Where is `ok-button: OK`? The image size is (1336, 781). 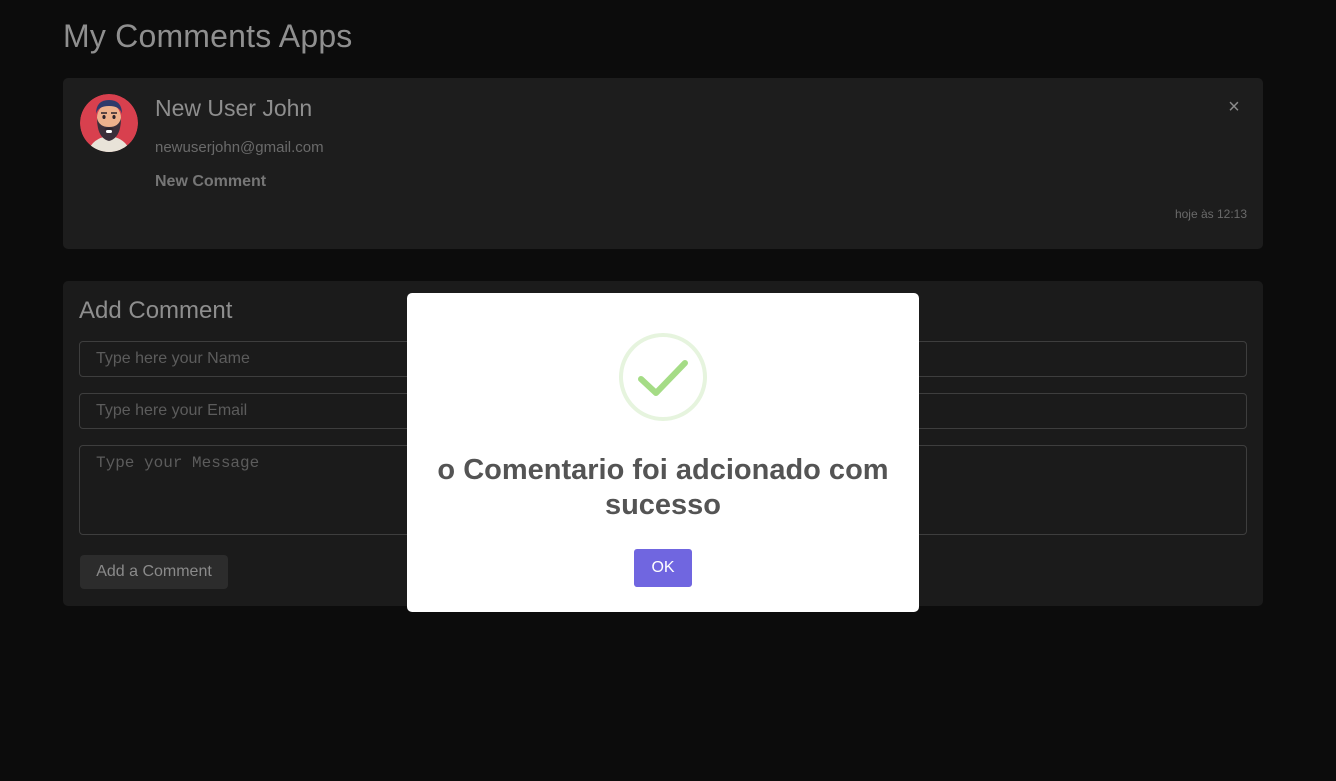
ok-button: OK is located at coordinates (663, 568).